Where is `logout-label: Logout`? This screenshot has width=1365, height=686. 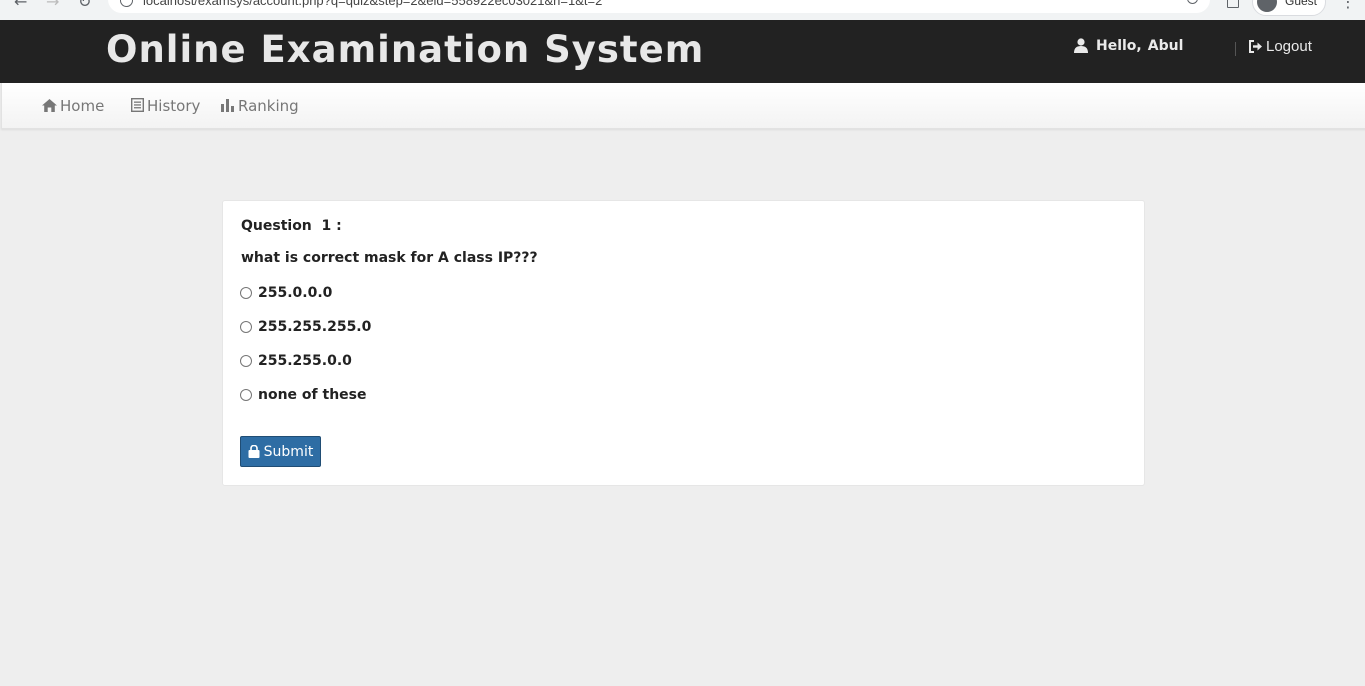
logout-label: Logout is located at coordinates (1289, 46).